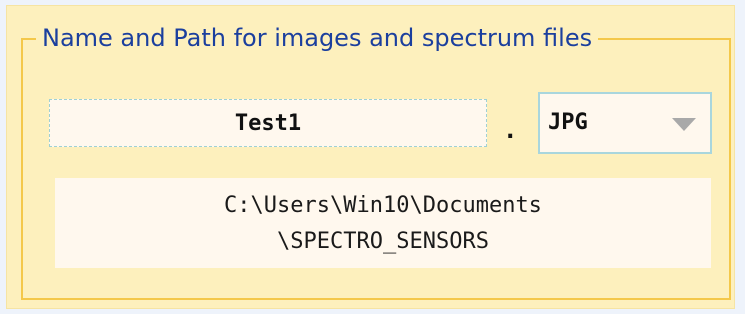  Describe the element at coordinates (625, 123) in the screenshot. I see `extension-select: JPG` at that location.